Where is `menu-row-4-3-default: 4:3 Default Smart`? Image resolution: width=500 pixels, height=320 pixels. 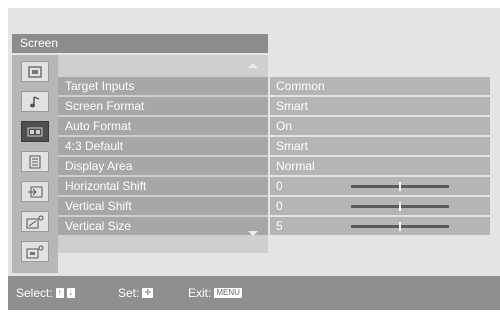 menu-row-4-3-default: 4:3 Default Smart is located at coordinates (274, 146).